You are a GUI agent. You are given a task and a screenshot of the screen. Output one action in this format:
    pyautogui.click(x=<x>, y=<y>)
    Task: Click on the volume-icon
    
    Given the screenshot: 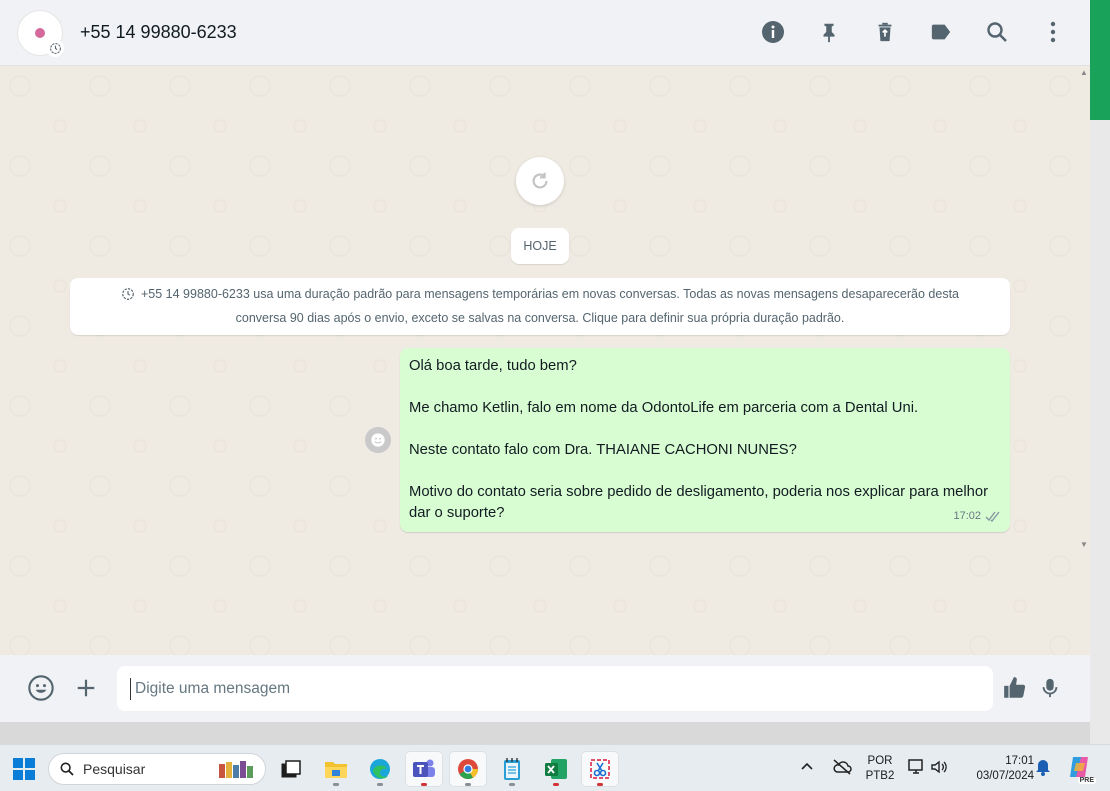 What is the action you would take?
    pyautogui.click(x=939, y=769)
    